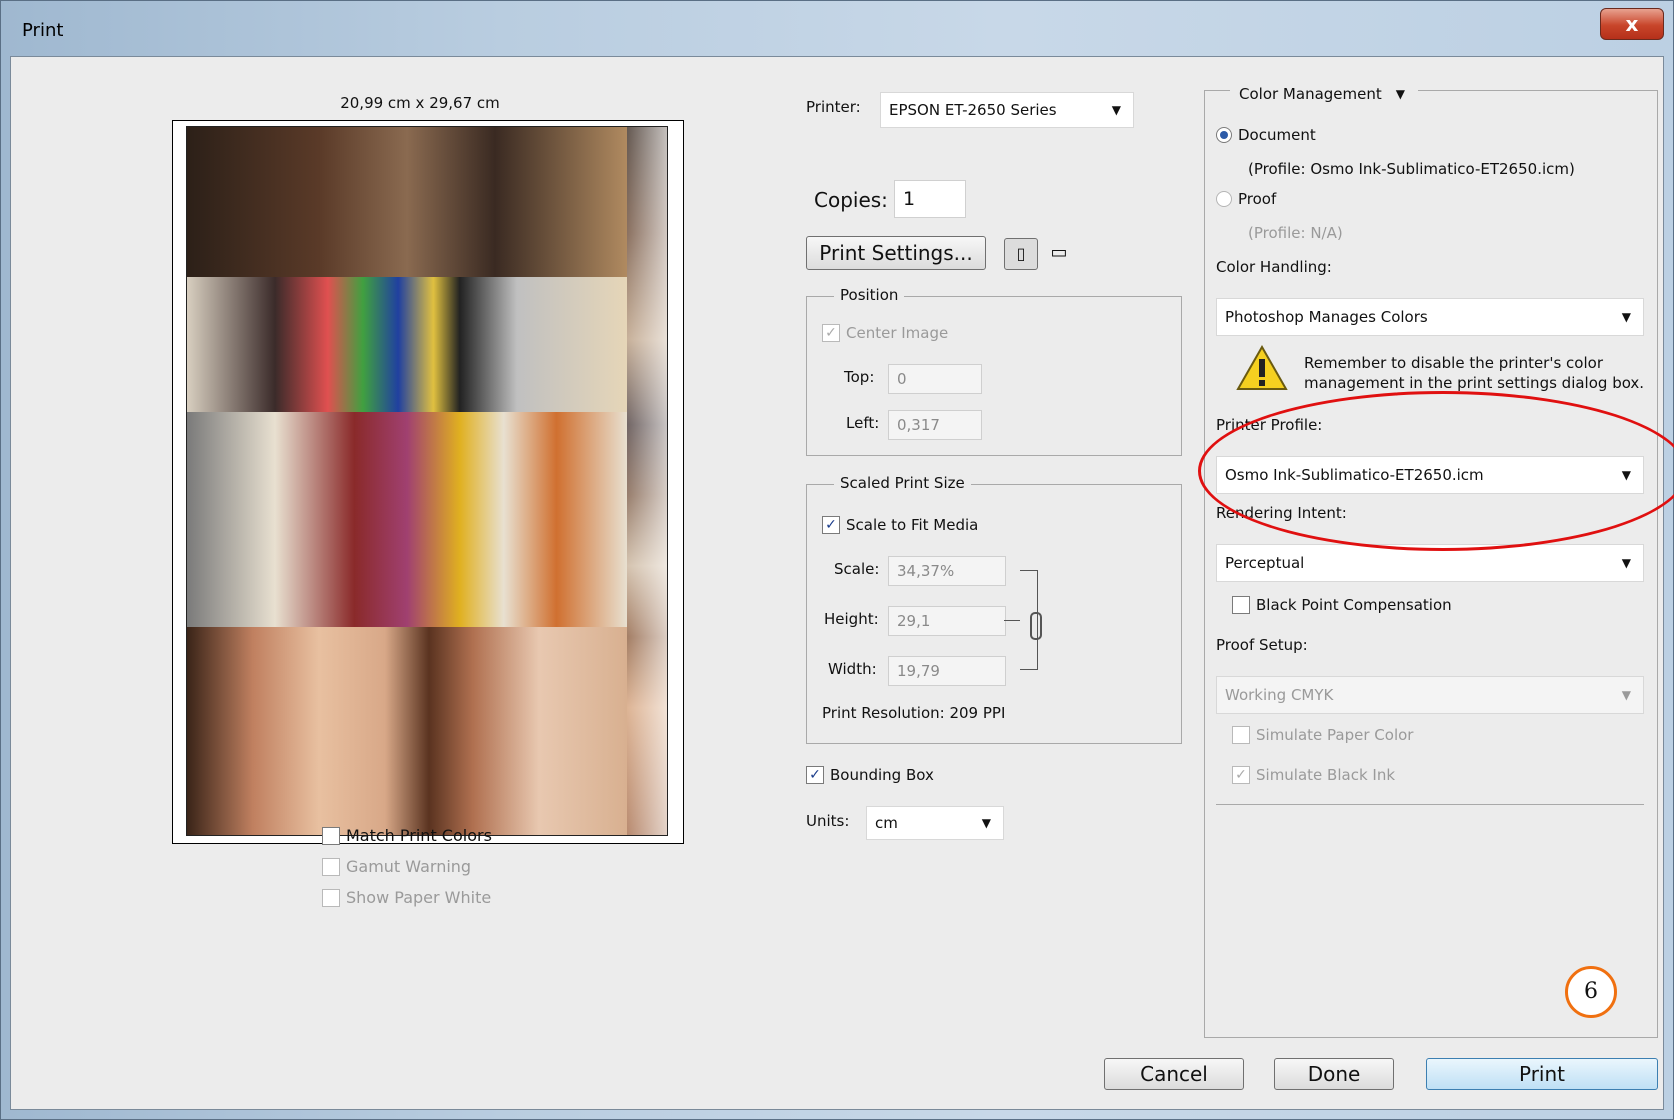  I want to click on units-value: cm, so click(886, 823).